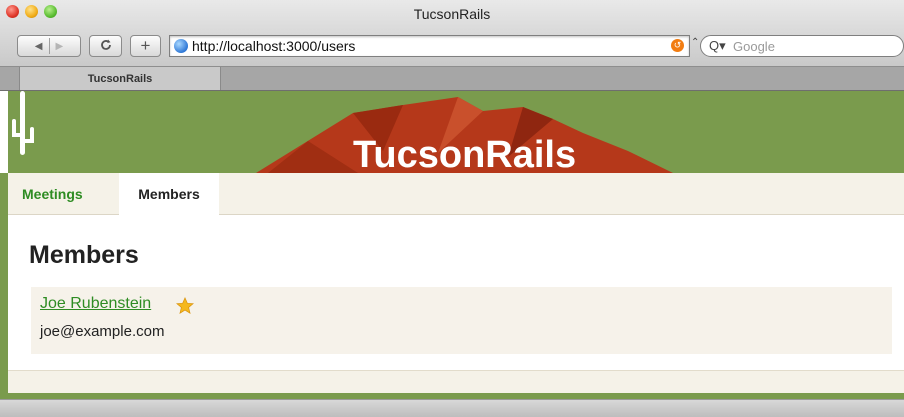  Describe the element at coordinates (102, 331) in the screenshot. I see `member-email: joe@example.com` at that location.